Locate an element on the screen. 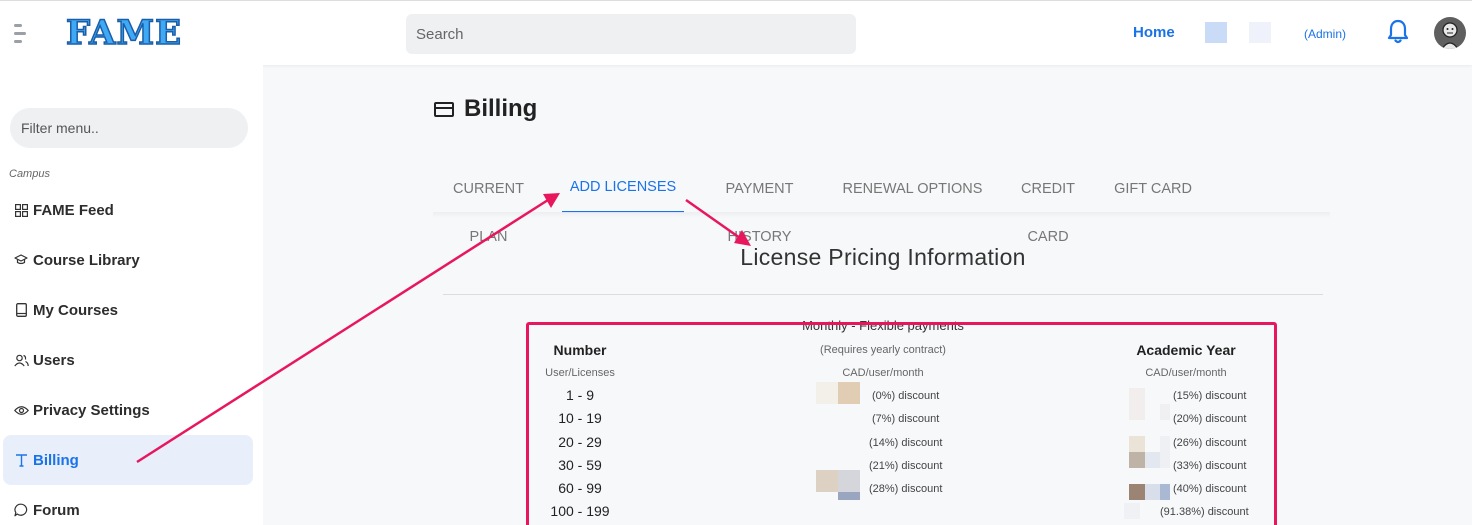 This screenshot has height=525, width=1472. license-range: 100 - 199 is located at coordinates (580, 511).